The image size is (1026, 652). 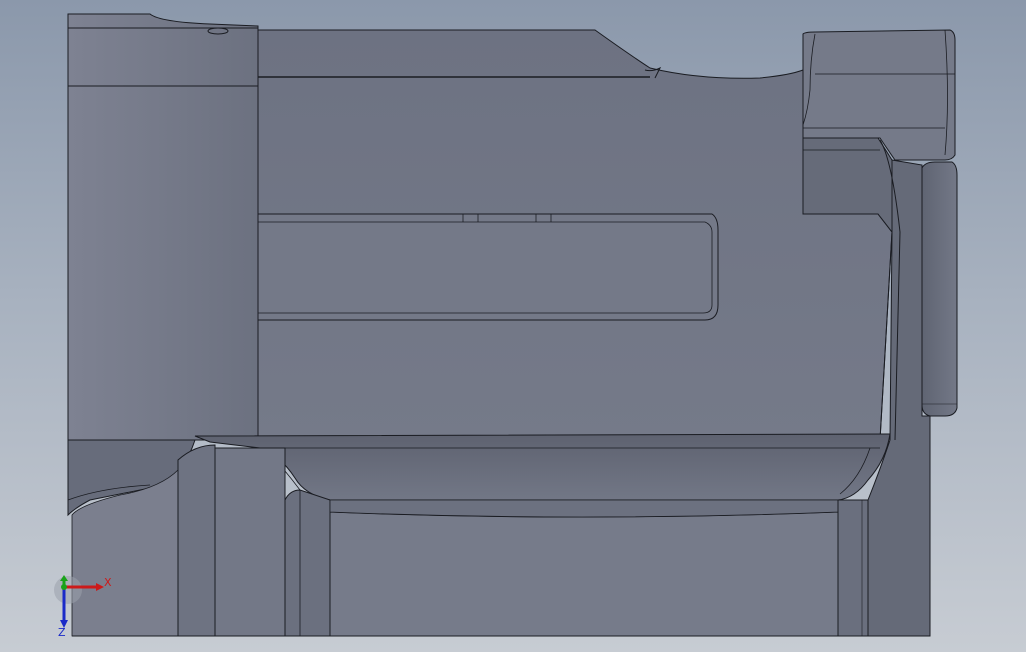 What do you see at coordinates (853, 568) in the screenshot?
I see `lower-column-right` at bounding box center [853, 568].